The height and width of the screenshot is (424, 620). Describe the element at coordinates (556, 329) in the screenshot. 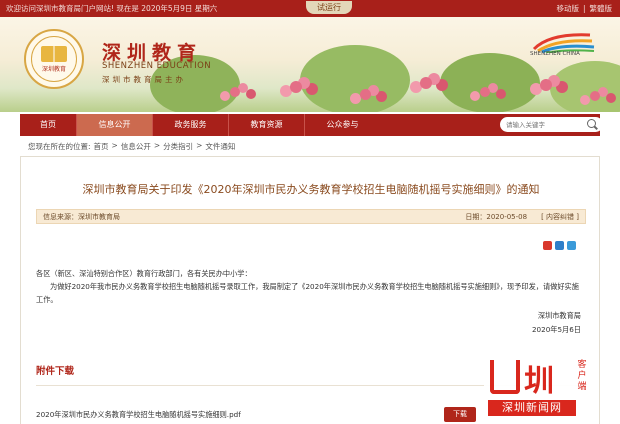

I see `signature-date: 2020年5月6日` at that location.